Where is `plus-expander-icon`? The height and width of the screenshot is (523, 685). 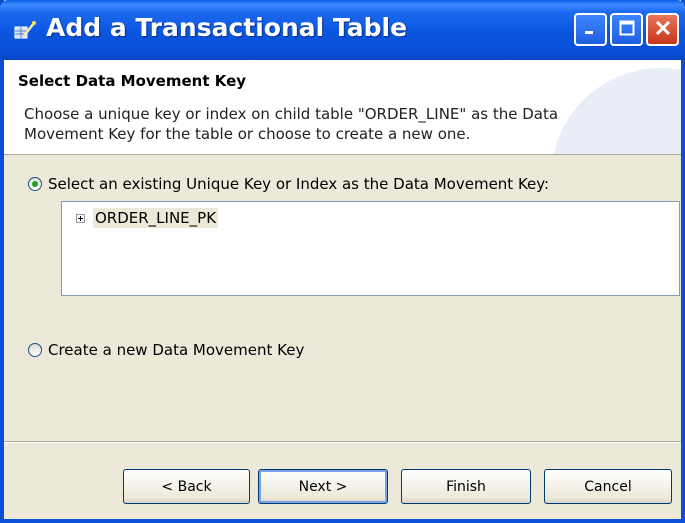
plus-expander-icon is located at coordinates (80, 218).